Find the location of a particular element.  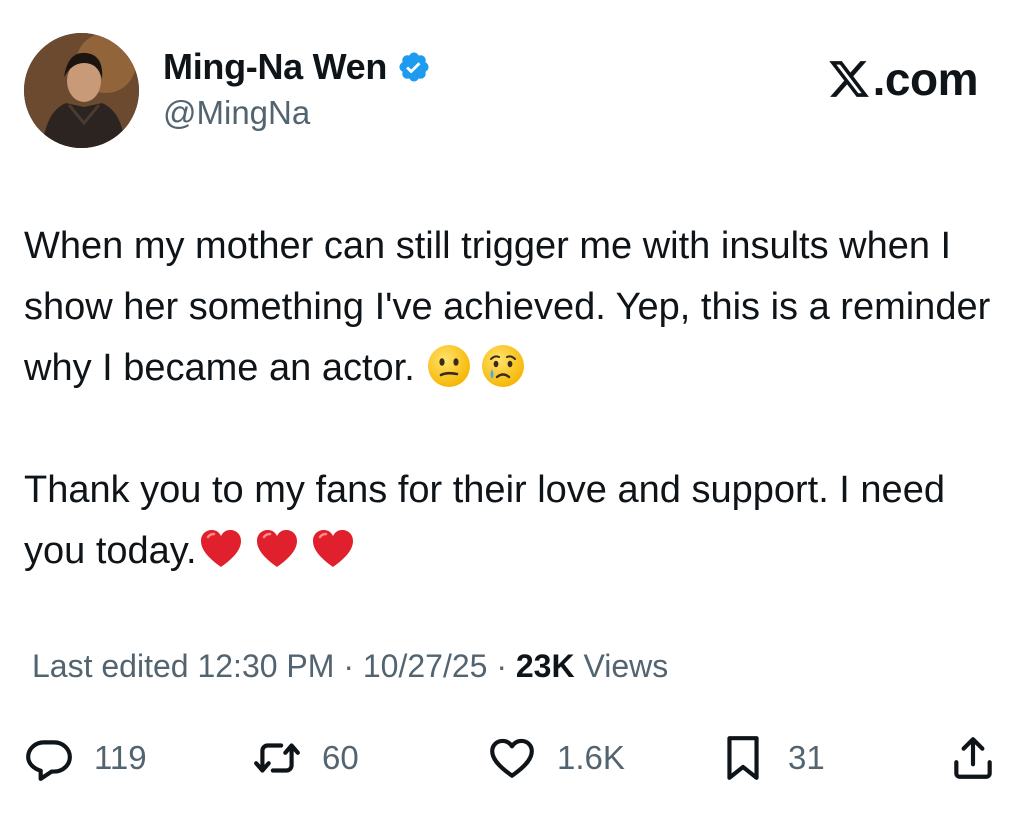

like-count: 1.6K is located at coordinates (591, 757).